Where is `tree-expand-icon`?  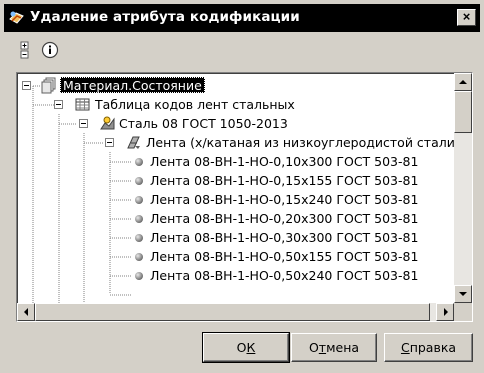
tree-expand-icon is located at coordinates (27, 52).